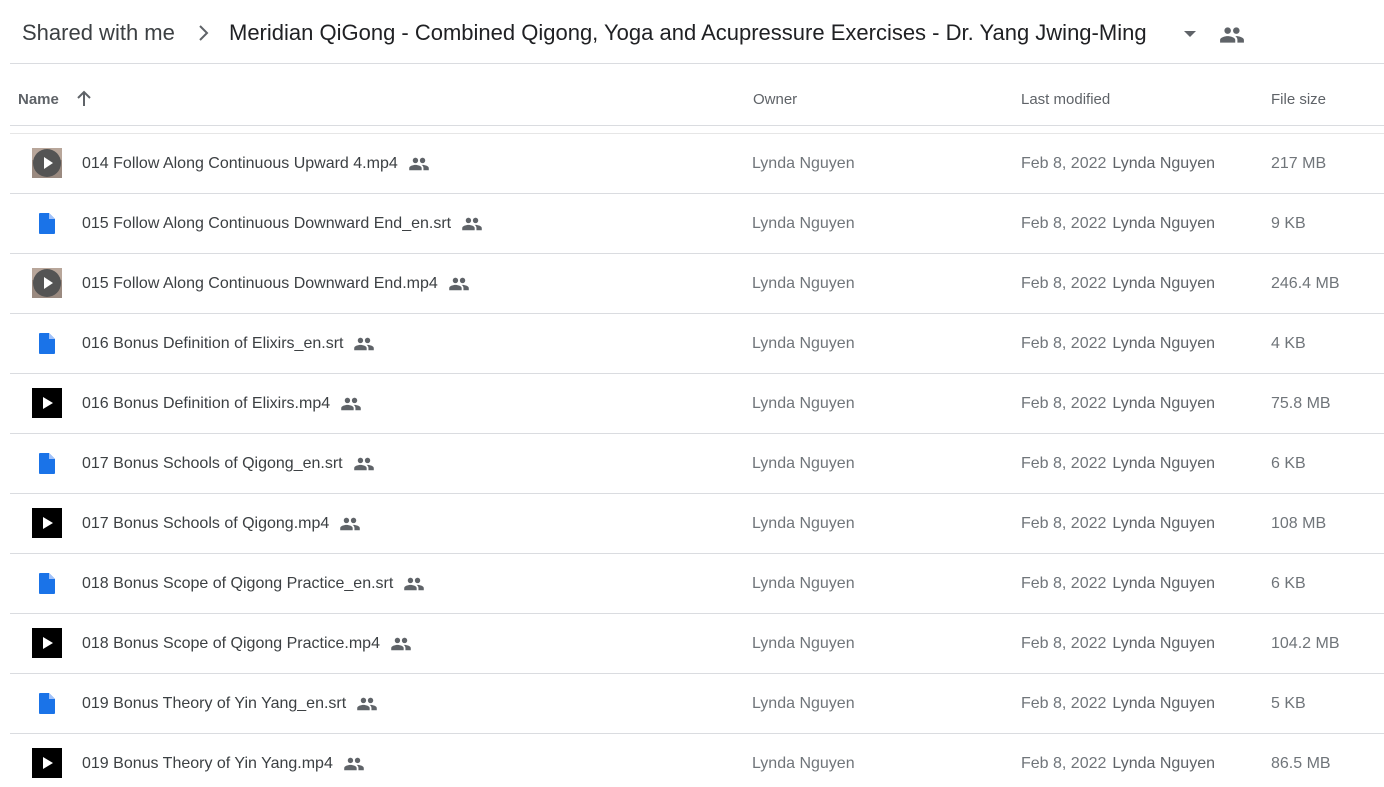 This screenshot has height=787, width=1384. I want to click on file-size: 4 KB, so click(1288, 343).